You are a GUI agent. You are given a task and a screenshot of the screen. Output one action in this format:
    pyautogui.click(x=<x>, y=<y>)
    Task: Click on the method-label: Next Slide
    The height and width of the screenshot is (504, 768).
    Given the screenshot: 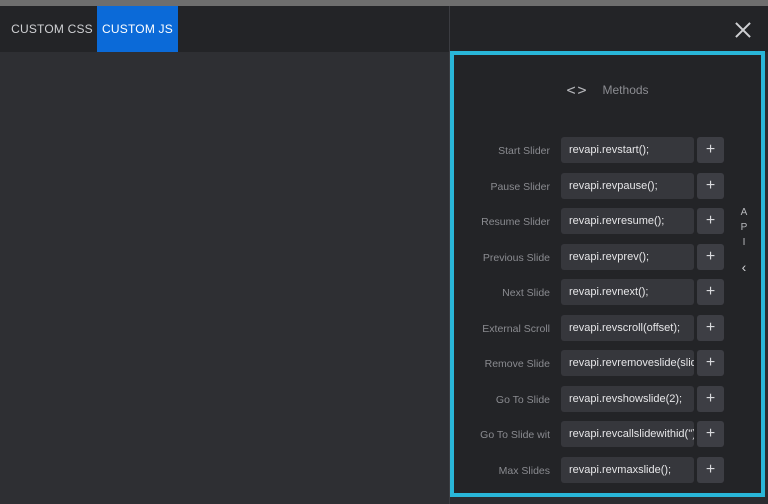 What is the action you would take?
    pyautogui.click(x=526, y=293)
    